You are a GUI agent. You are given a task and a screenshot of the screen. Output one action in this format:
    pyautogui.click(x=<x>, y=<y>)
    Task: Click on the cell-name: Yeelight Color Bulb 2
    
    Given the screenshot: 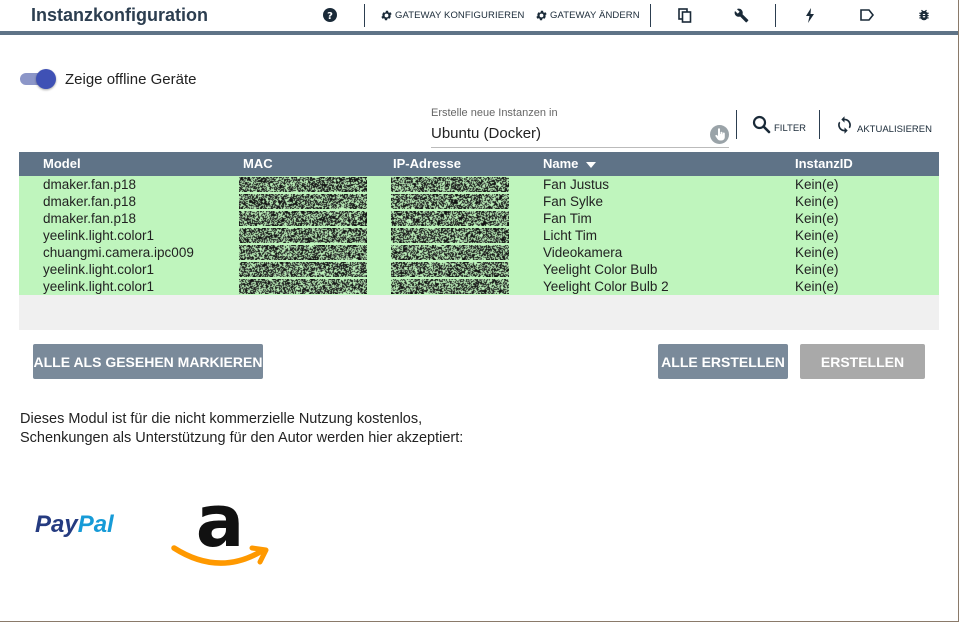 What is the action you would take?
    pyautogui.click(x=606, y=286)
    